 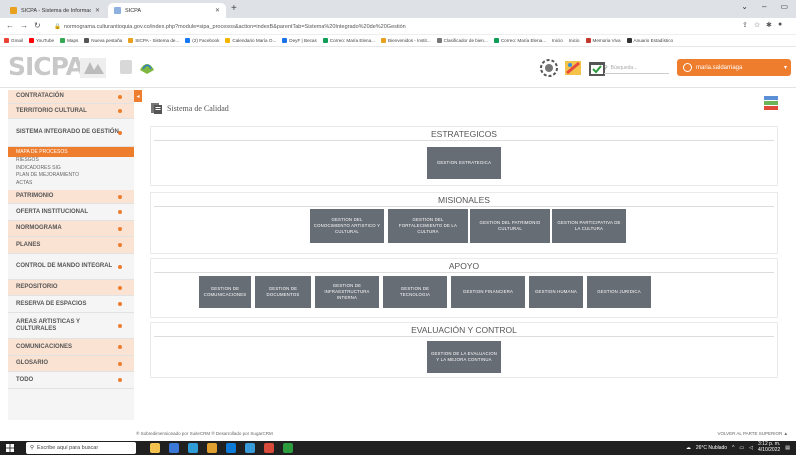 I want to click on bookmark: Memoria Viva, so click(x=603, y=40).